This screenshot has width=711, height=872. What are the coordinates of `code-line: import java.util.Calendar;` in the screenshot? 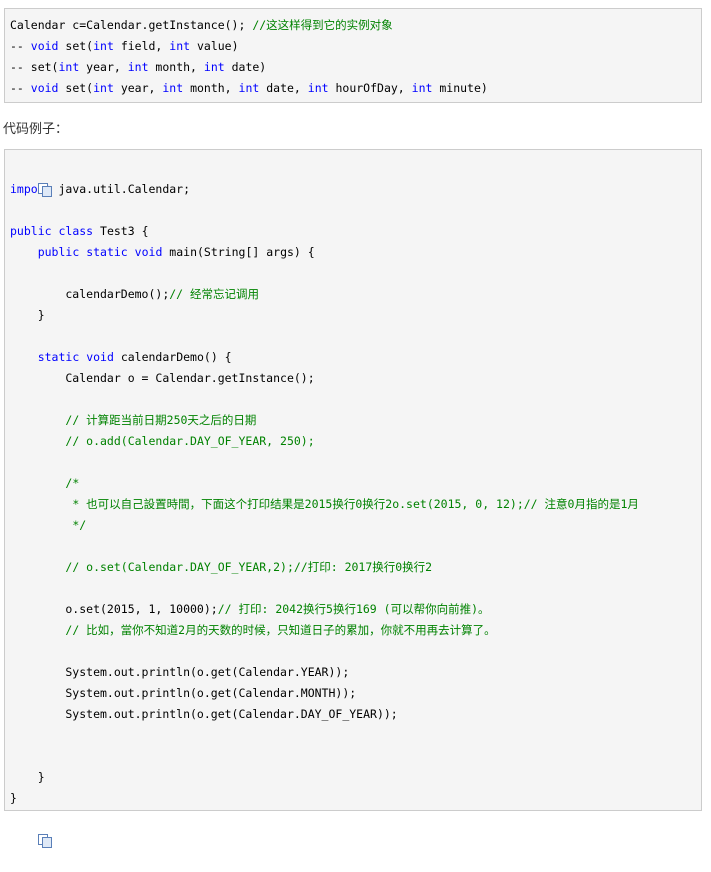 It's located at (355, 189).